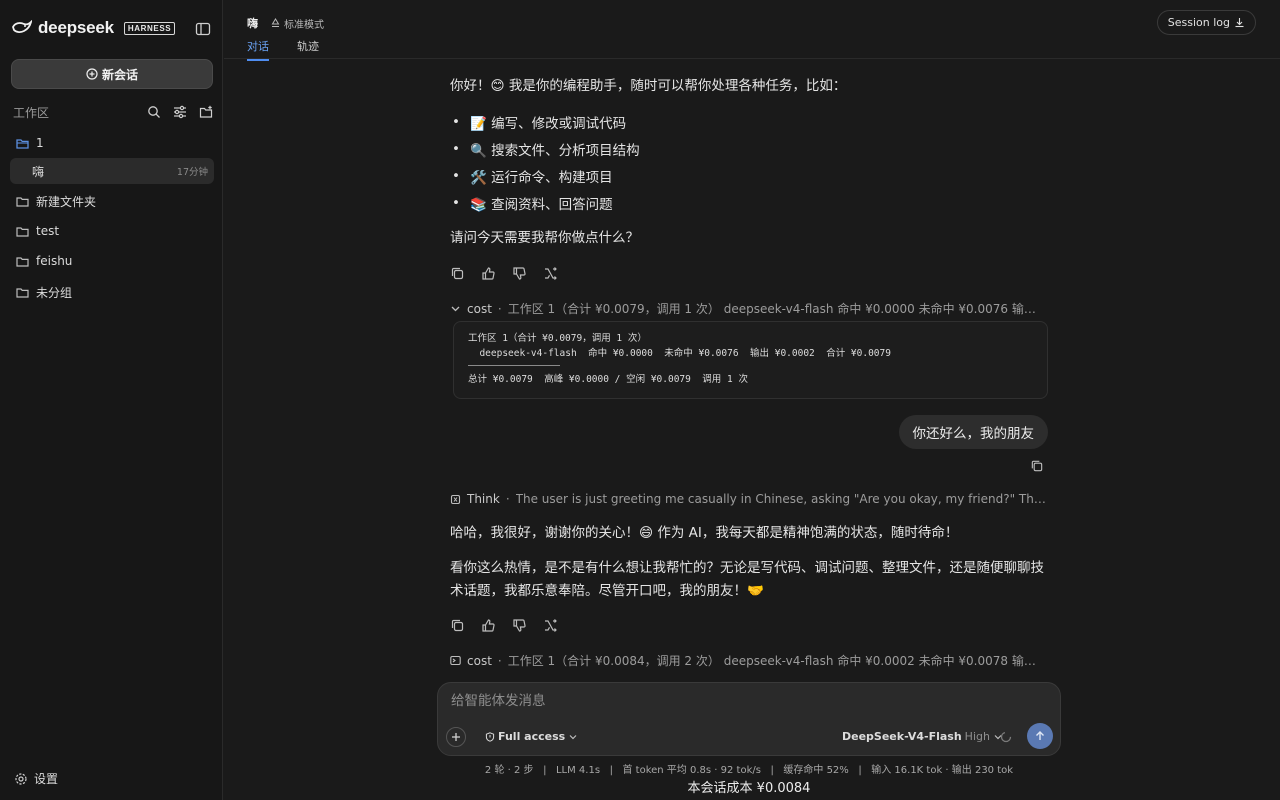 The image size is (1280, 800). What do you see at coordinates (66, 201) in the screenshot?
I see `folder-label: 新建文件夹` at bounding box center [66, 201].